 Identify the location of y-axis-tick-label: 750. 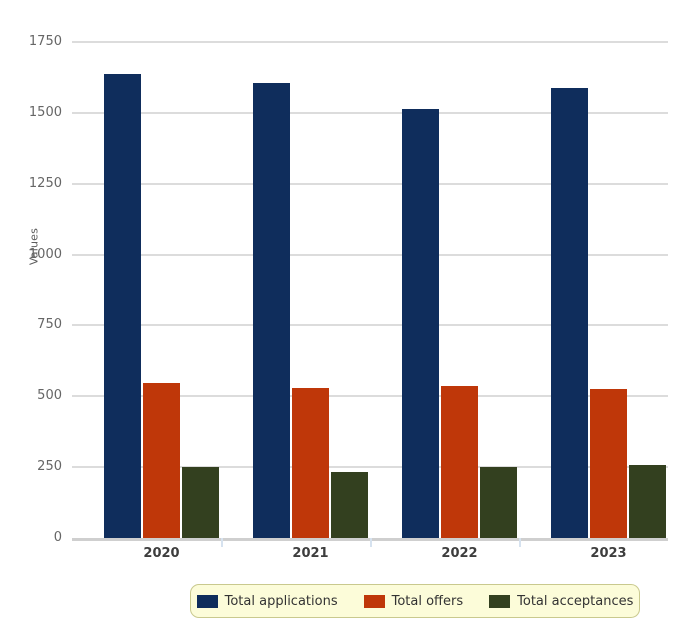
(49, 325).